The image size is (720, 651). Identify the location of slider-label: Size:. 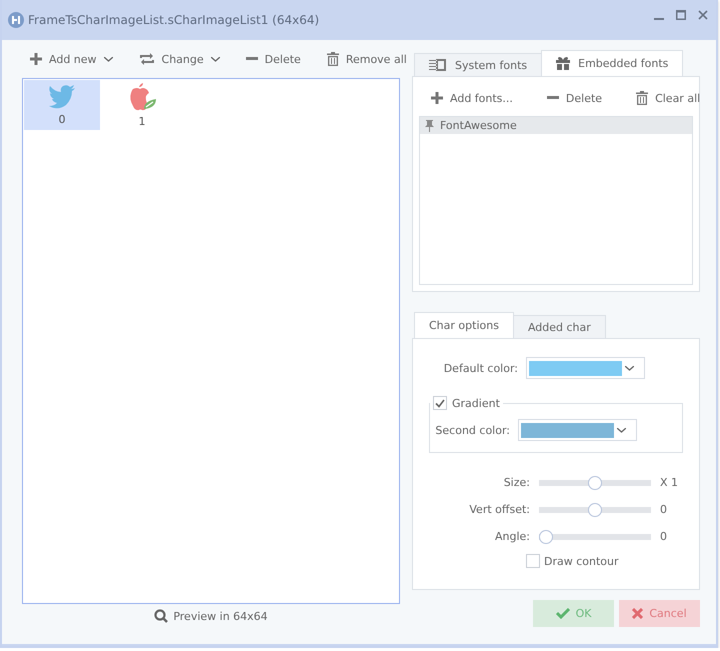
(516, 482).